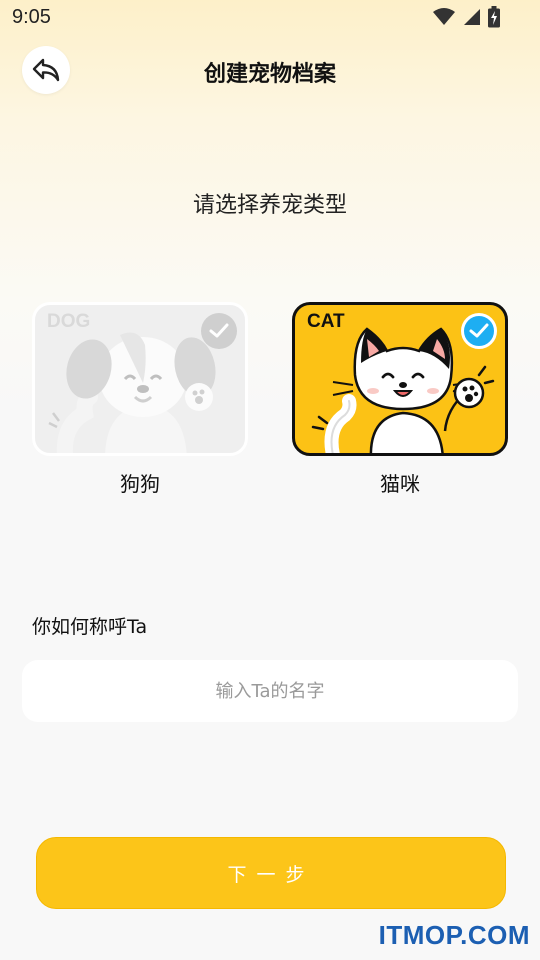  What do you see at coordinates (90, 627) in the screenshot?
I see `name-question-label: 你如何称呼Ta` at bounding box center [90, 627].